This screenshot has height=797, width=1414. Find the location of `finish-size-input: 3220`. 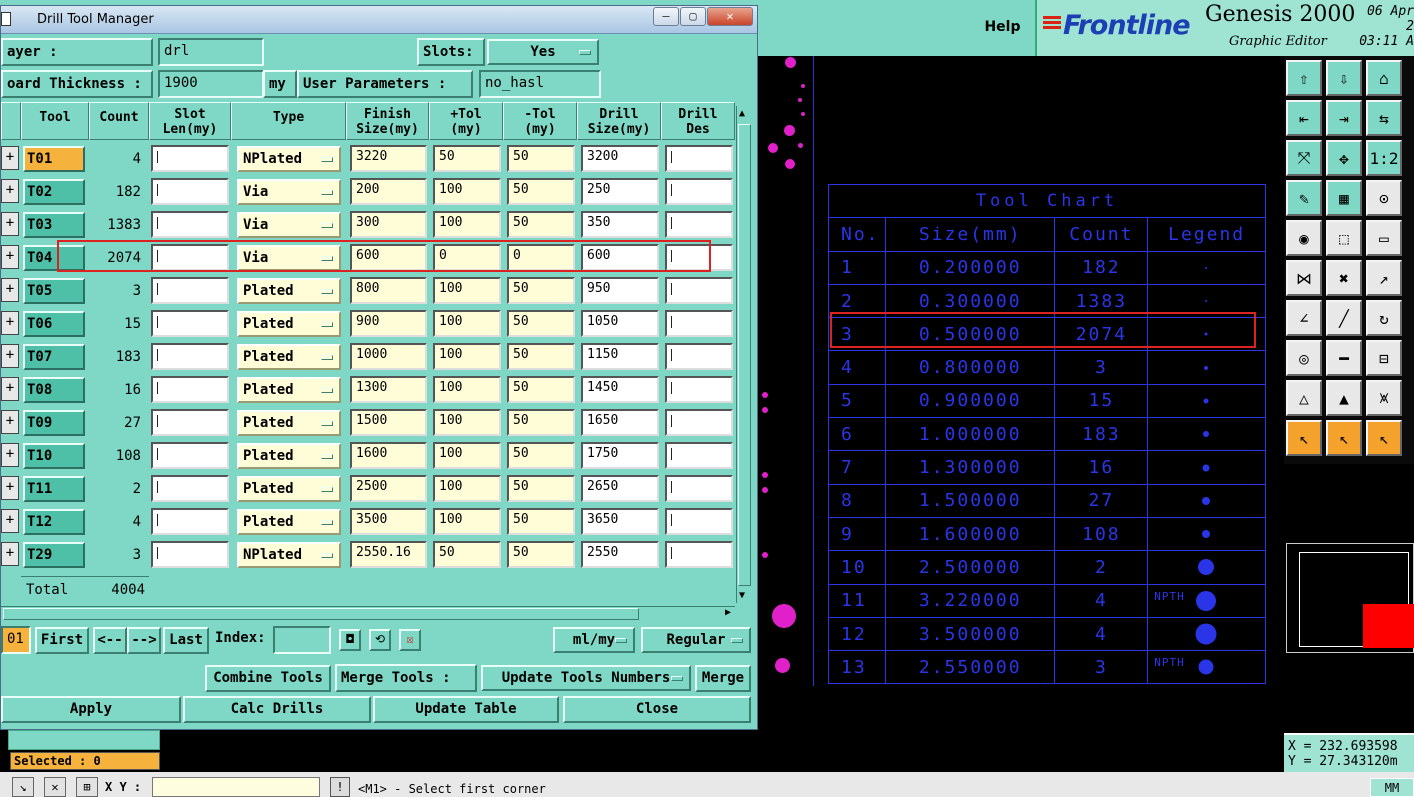

finish-size-input: 3220 is located at coordinates (388, 158).